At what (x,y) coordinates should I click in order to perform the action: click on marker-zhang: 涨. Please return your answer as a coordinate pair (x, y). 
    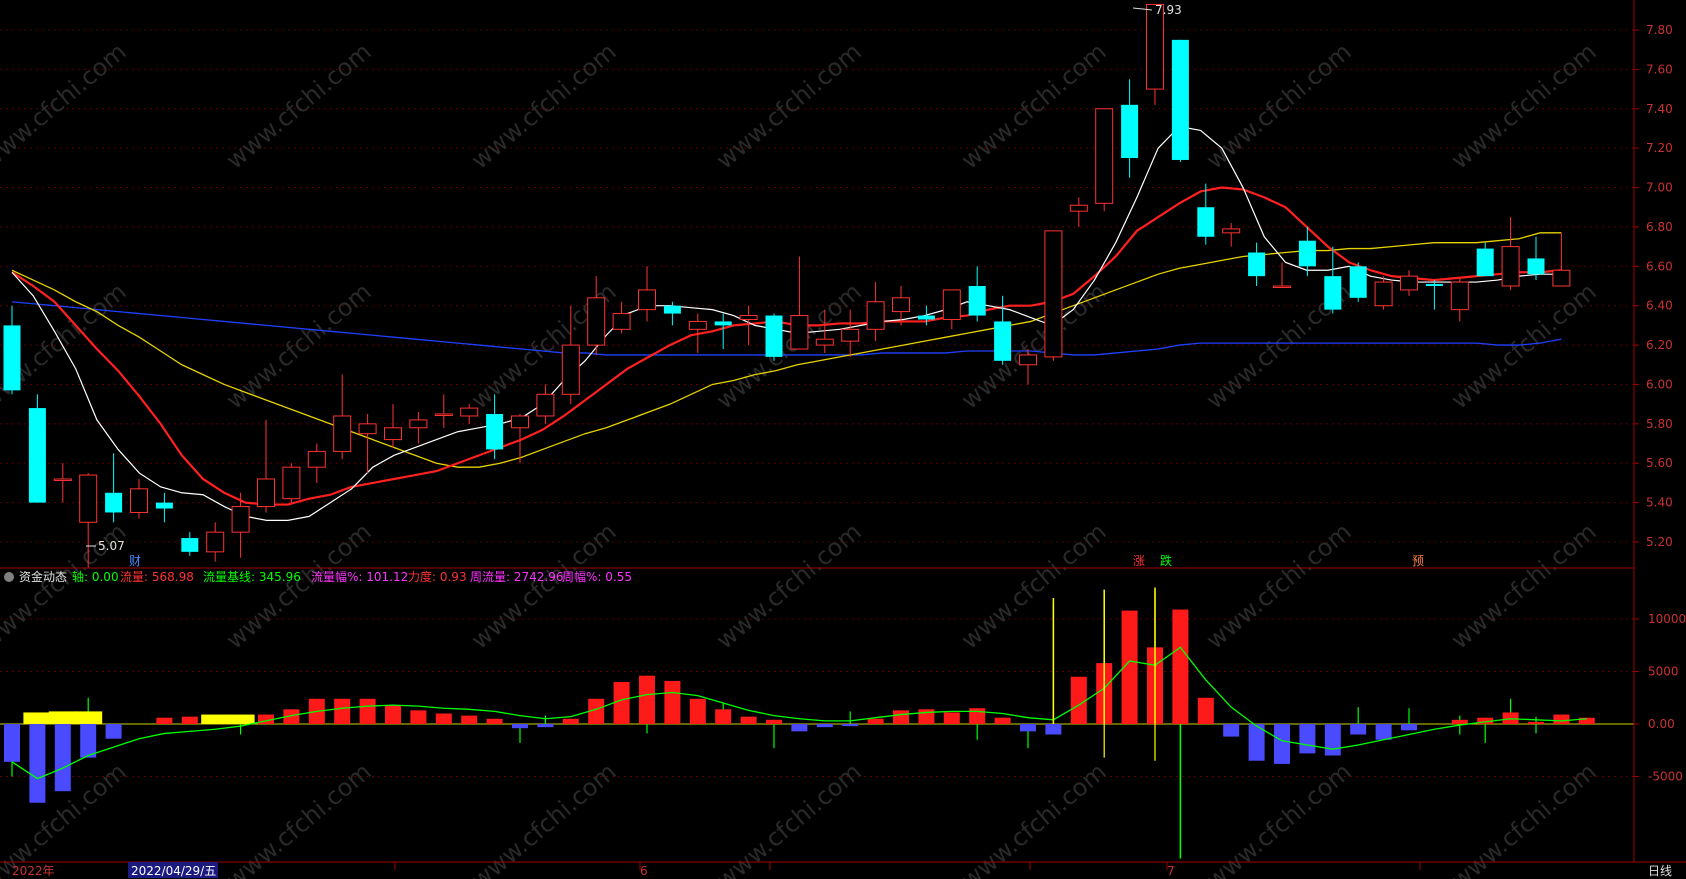
    Looking at the image, I should click on (1139, 560).